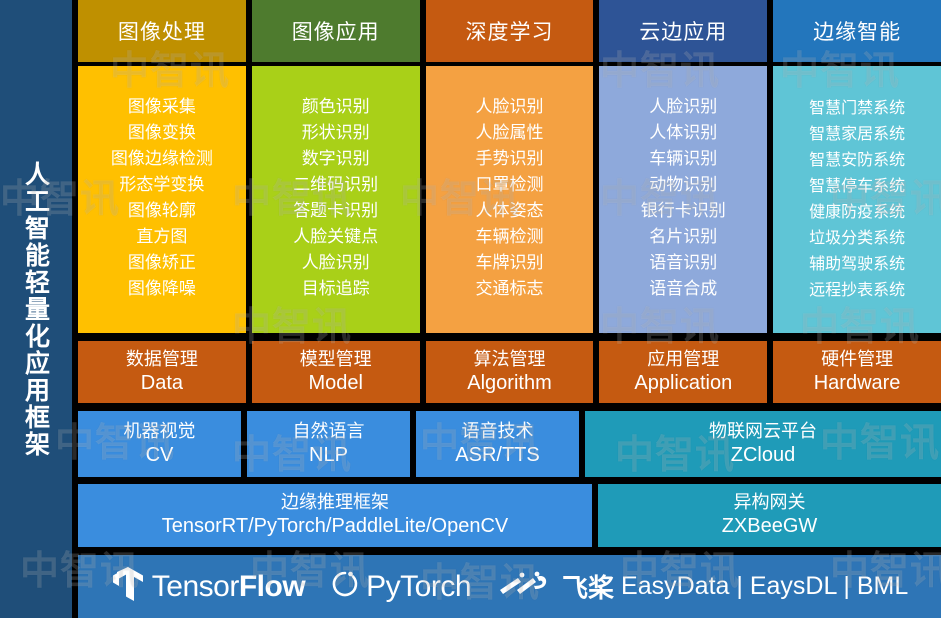 The image size is (941, 618). I want to click on sidebar-title: 人工智能轻量化应用框架, so click(36, 309).